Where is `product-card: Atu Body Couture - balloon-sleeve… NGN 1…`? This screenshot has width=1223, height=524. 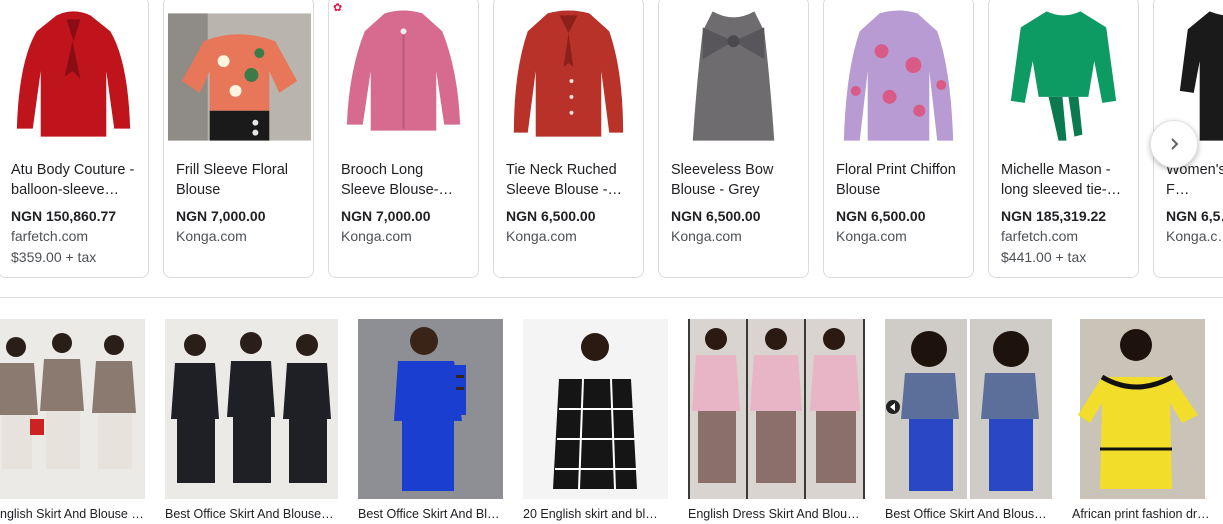 product-card: Atu Body Couture - balloon-sleeve… NGN 1… is located at coordinates (74, 139).